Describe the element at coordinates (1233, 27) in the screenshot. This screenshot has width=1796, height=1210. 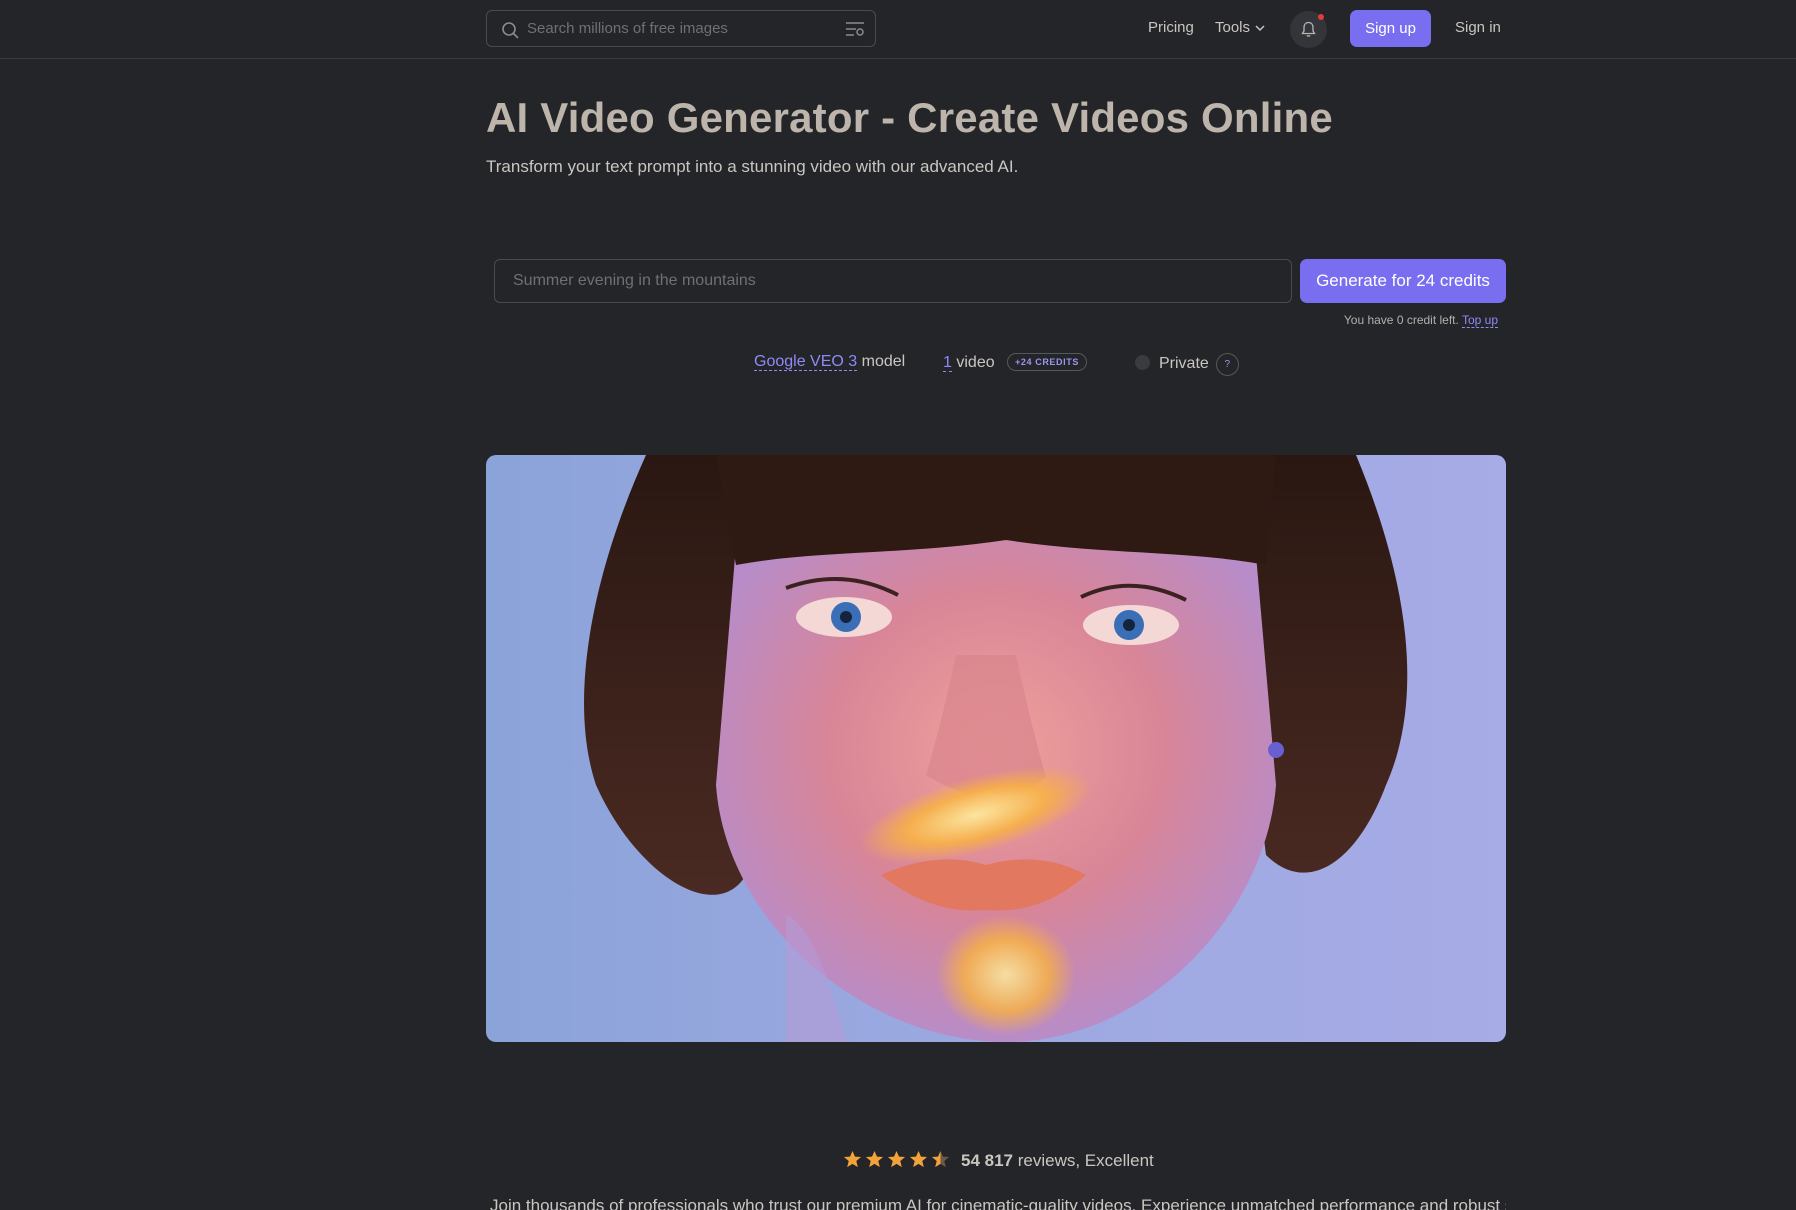
I see `nav-tools-label: Tools` at that location.